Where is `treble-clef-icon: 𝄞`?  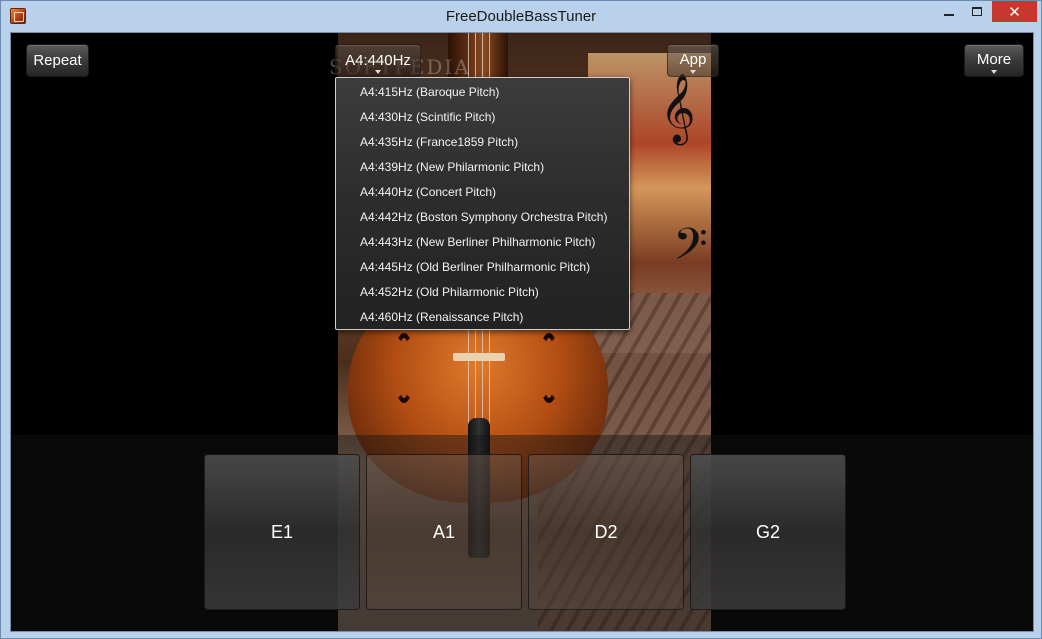 treble-clef-icon: 𝄞 is located at coordinates (678, 108).